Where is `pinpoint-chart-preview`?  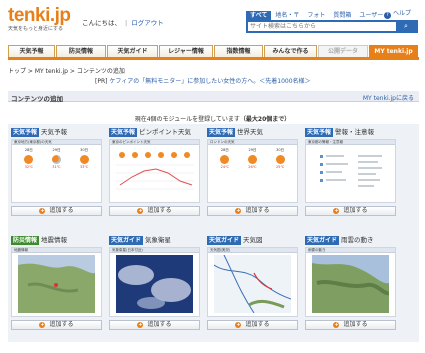
pinpoint-chart-preview is located at coordinates (155, 171).